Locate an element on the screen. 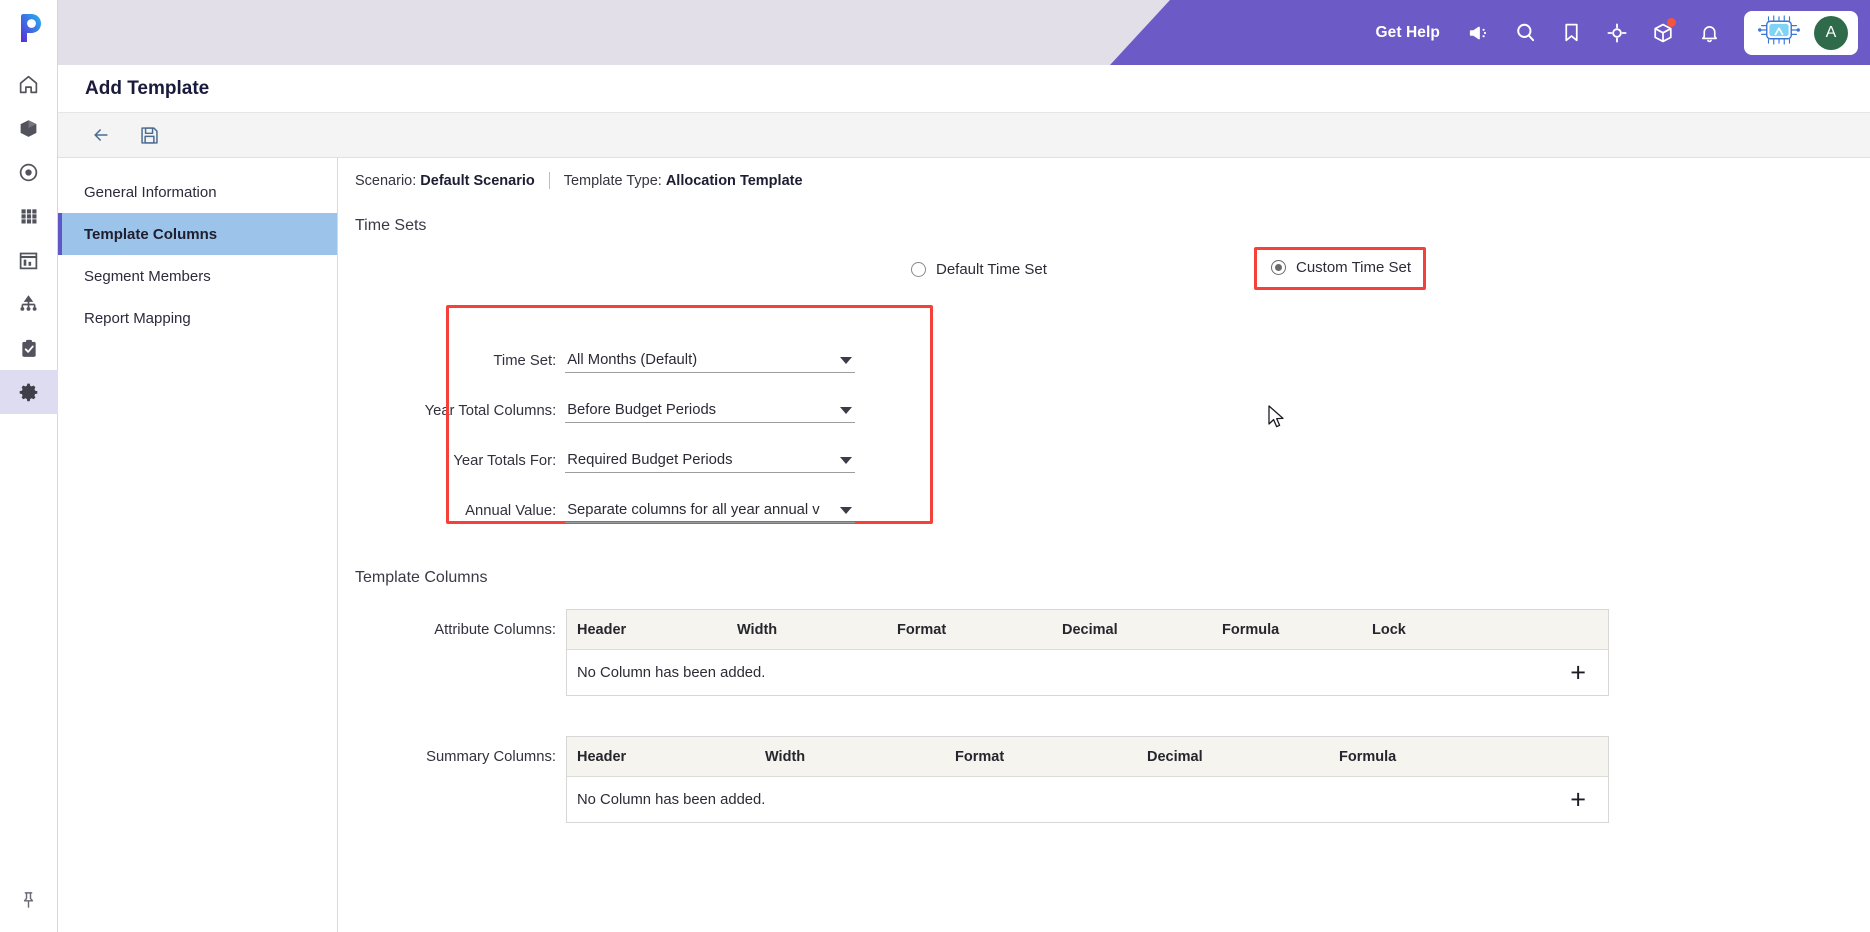  radio-default-time-set: Default Time Set is located at coordinates (979, 269).